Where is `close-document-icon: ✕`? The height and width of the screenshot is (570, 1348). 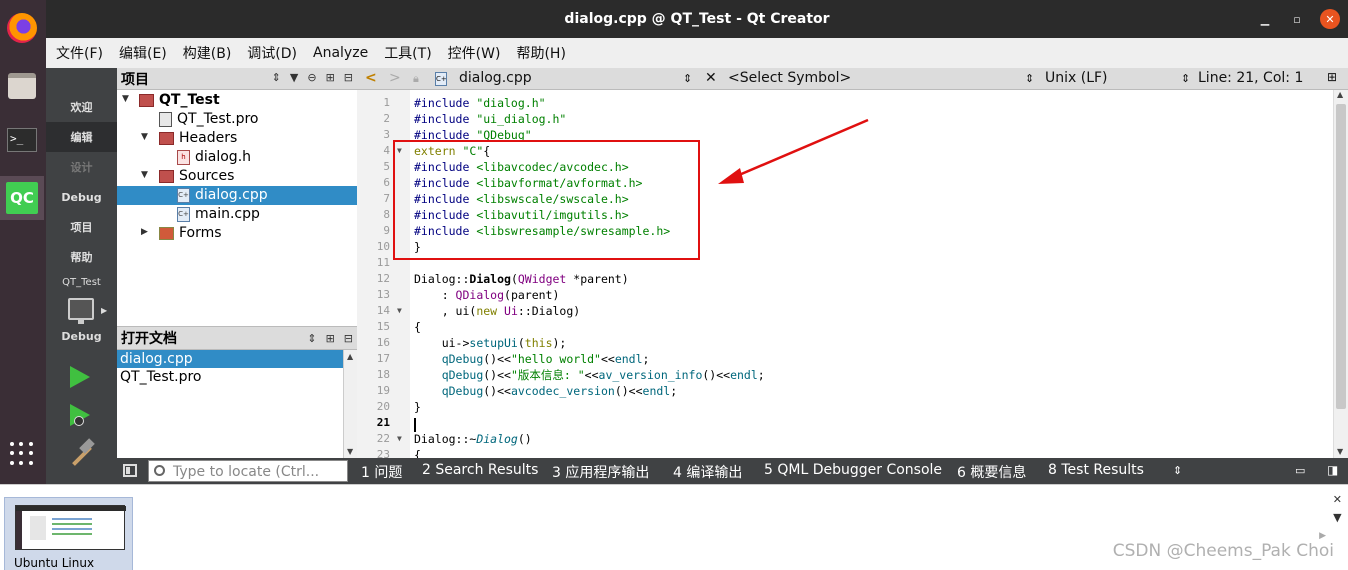 close-document-icon: ✕ is located at coordinates (711, 78).